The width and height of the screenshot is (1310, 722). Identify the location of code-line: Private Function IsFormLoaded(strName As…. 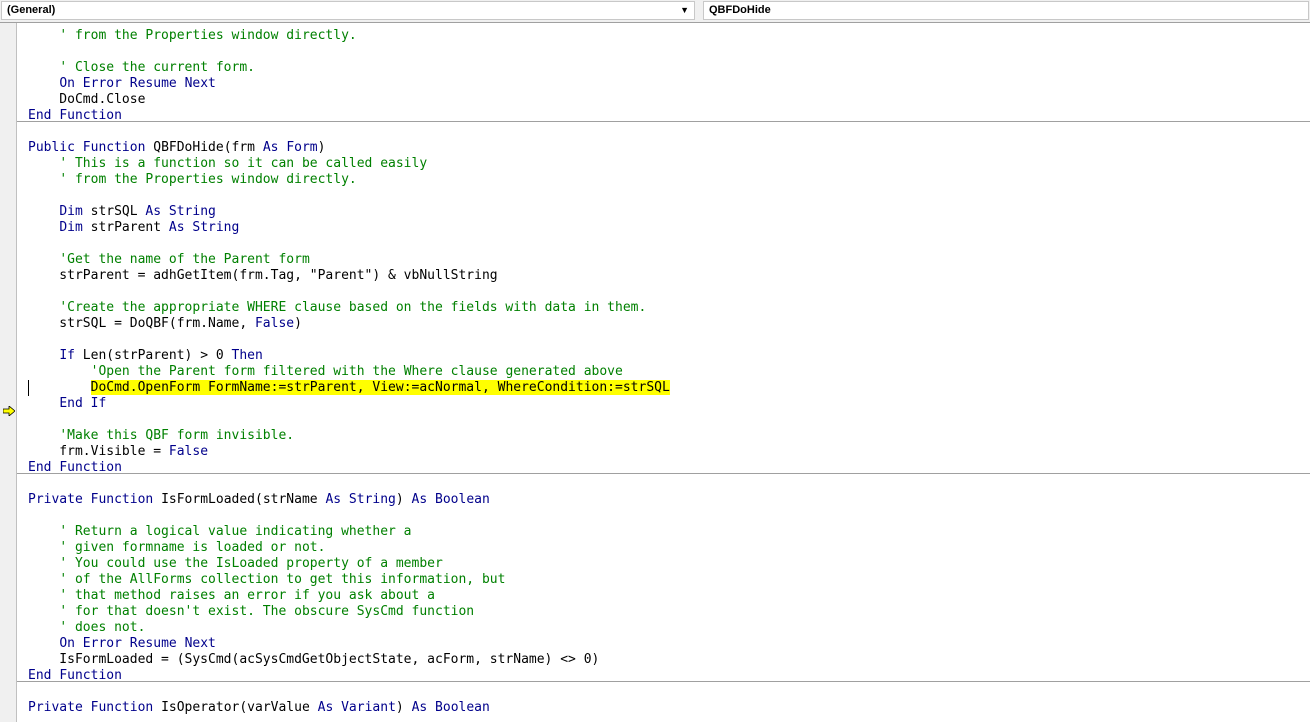
(663, 500).